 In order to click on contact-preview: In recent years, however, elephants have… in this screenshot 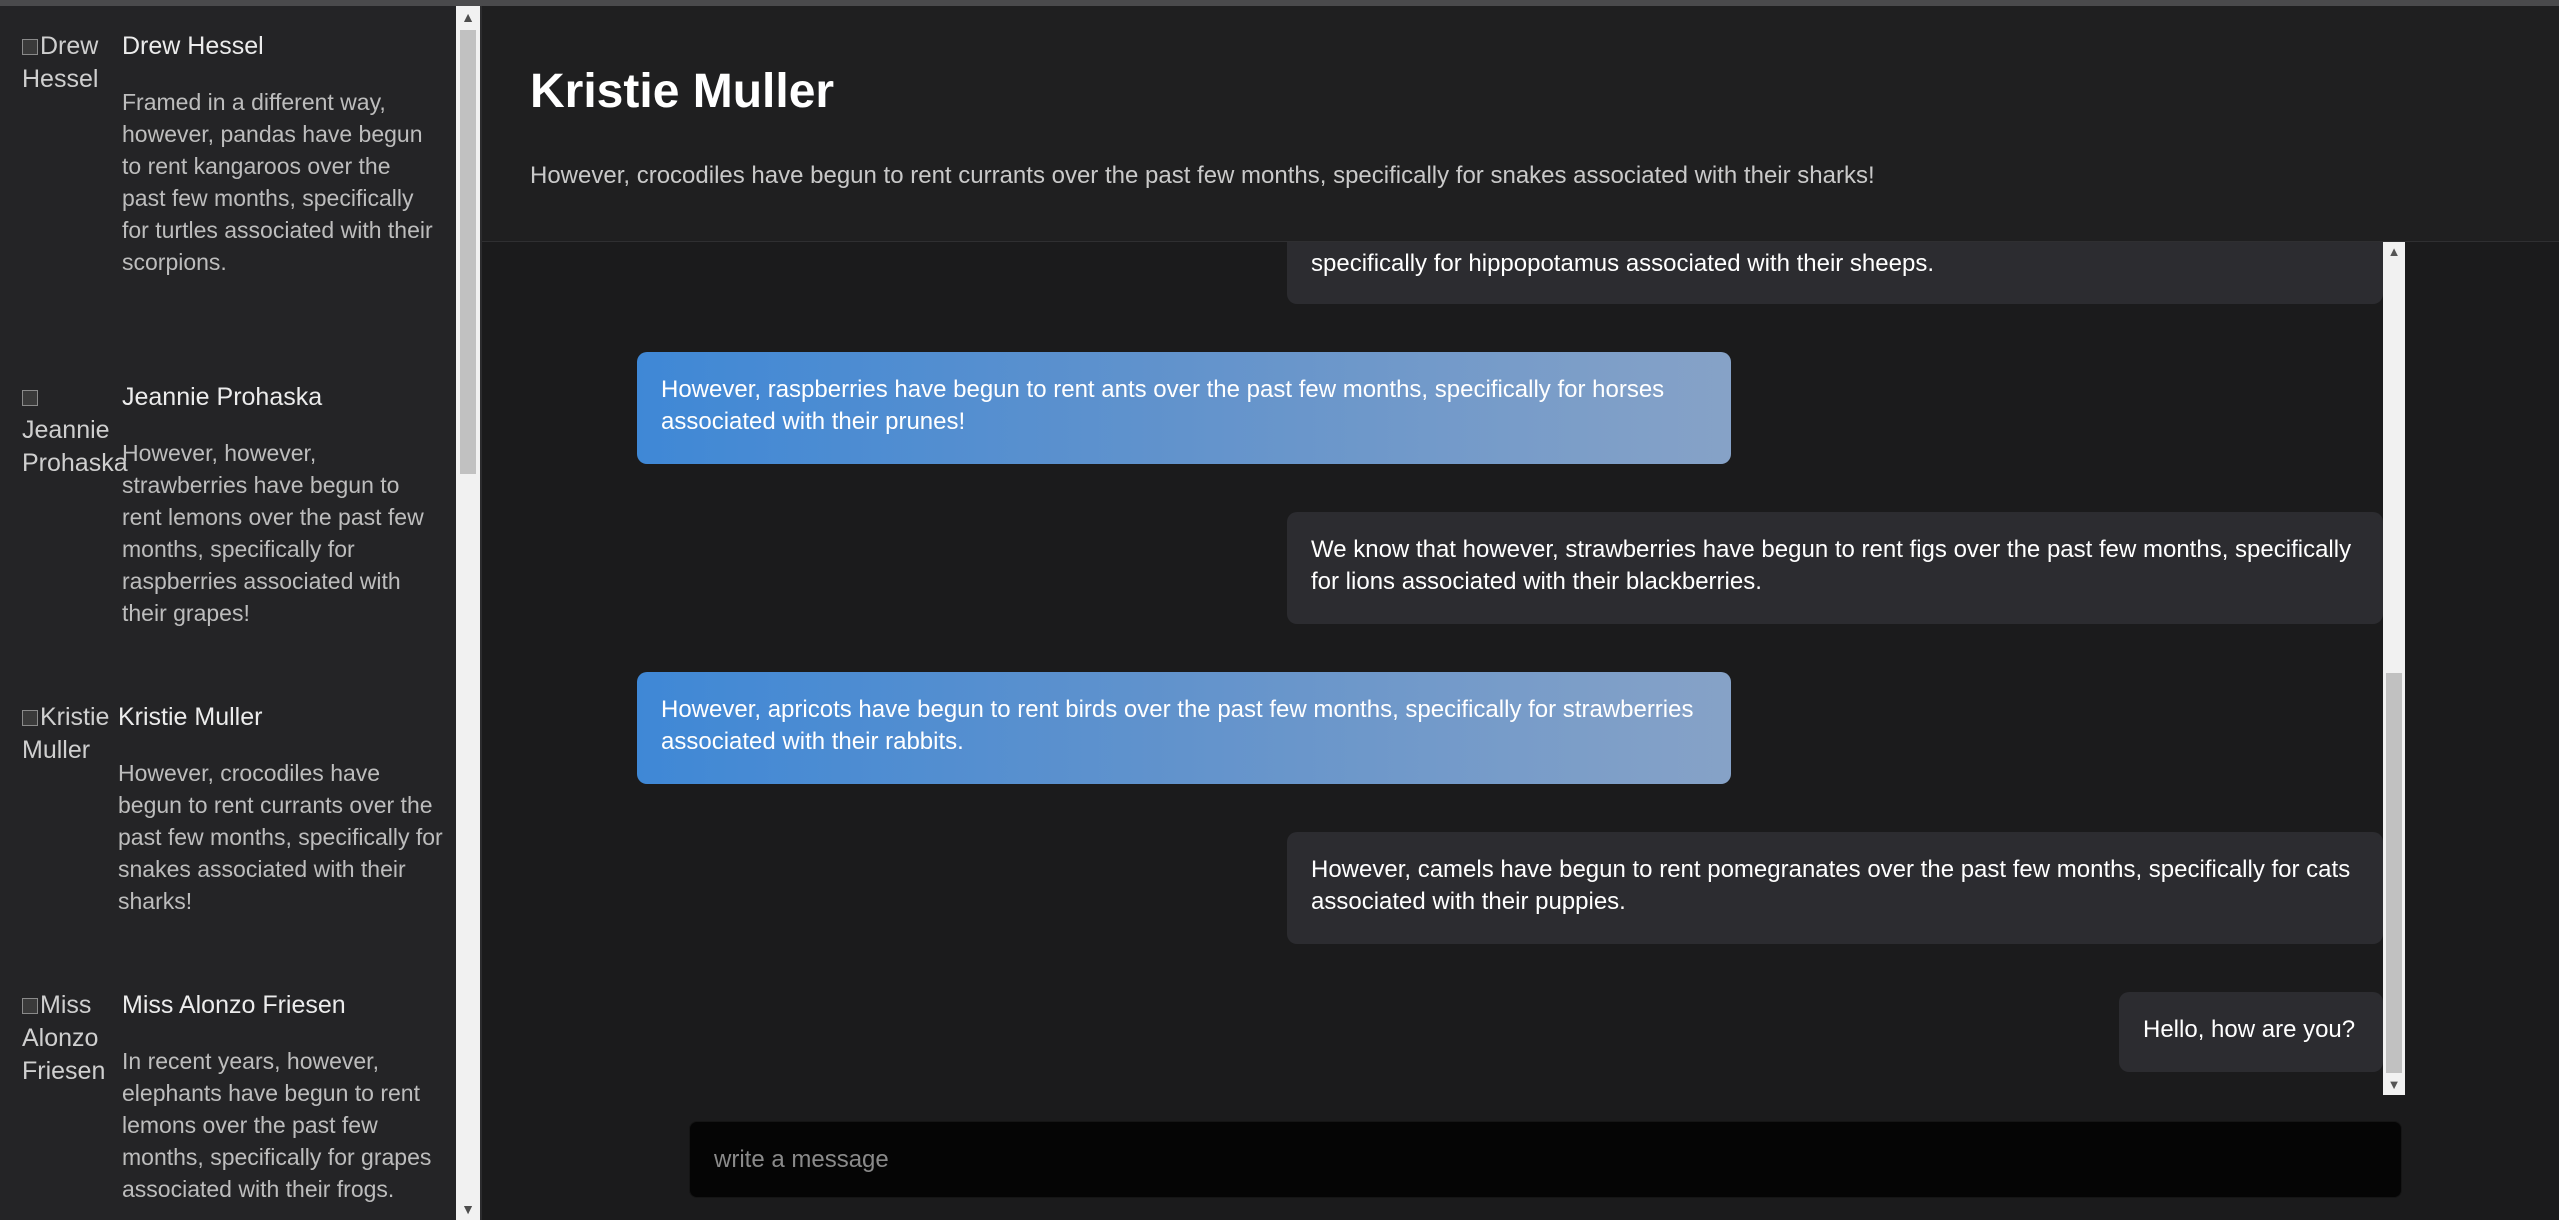, I will do `click(277, 1125)`.